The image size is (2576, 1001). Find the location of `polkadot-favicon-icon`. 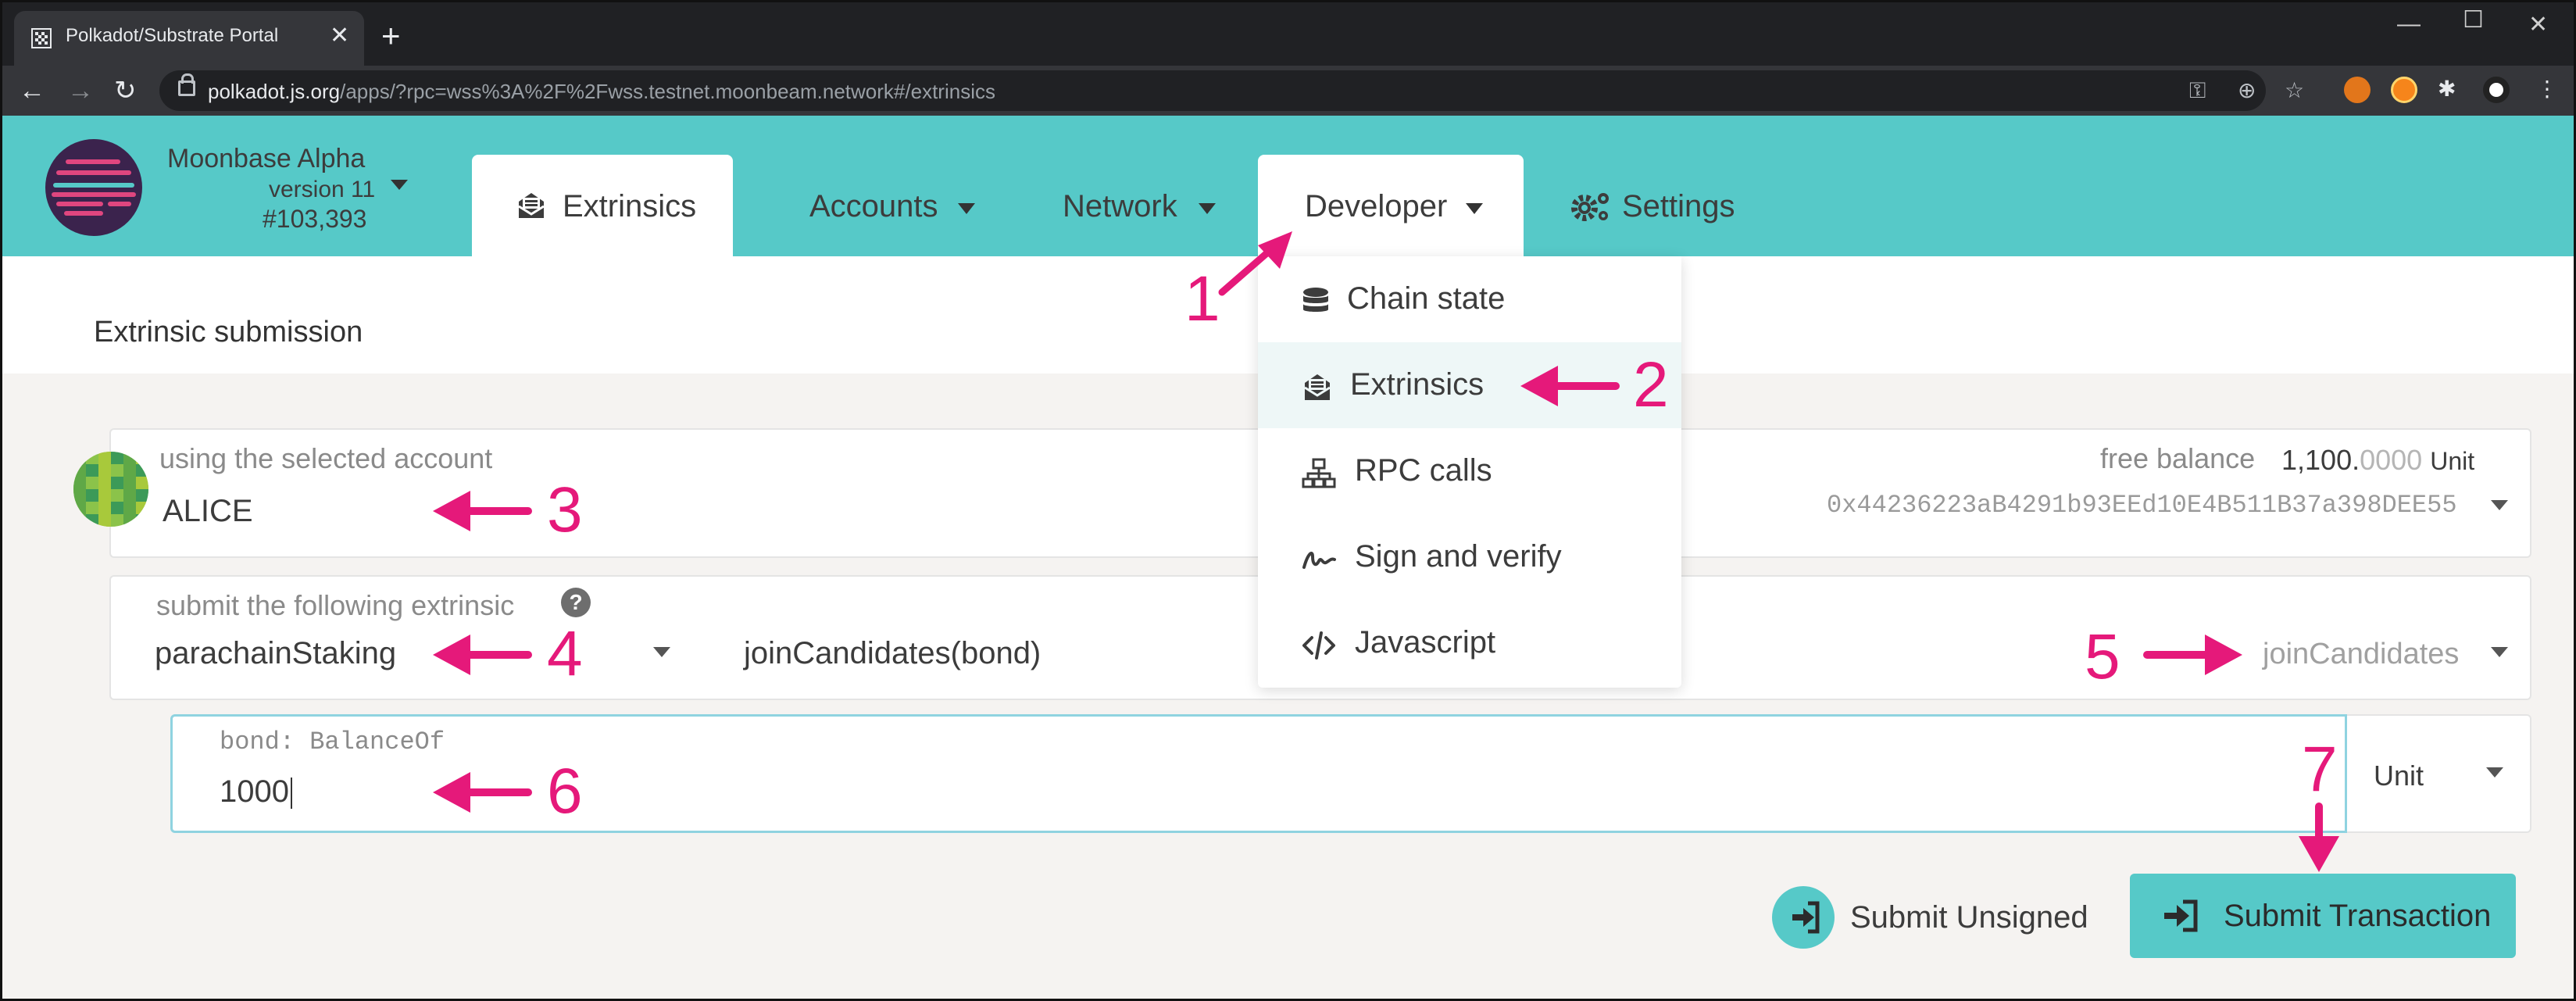

polkadot-favicon-icon is located at coordinates (42, 38).